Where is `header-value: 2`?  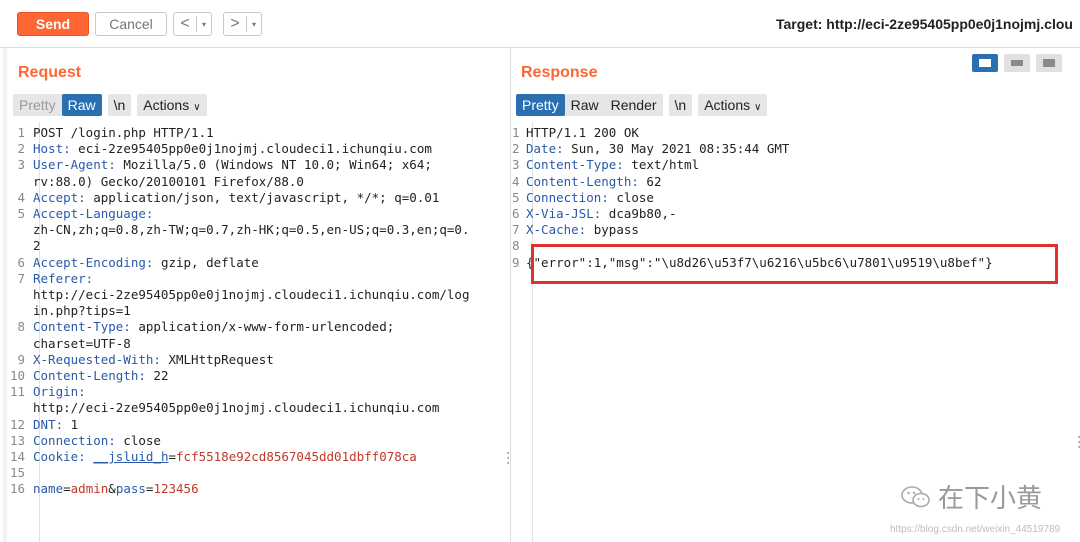 header-value: 2 is located at coordinates (37, 246).